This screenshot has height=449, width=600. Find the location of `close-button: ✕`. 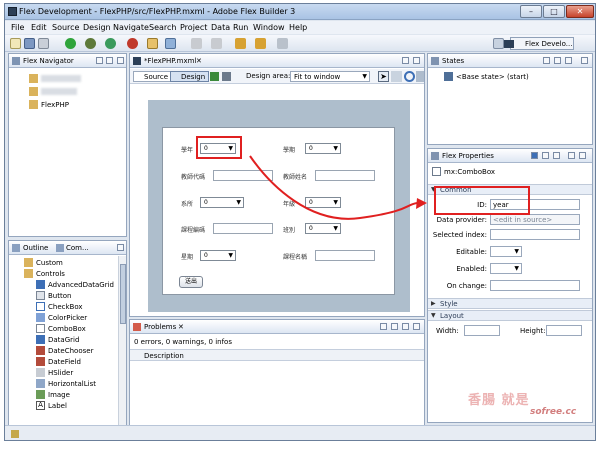

close-button: ✕ is located at coordinates (580, 11).